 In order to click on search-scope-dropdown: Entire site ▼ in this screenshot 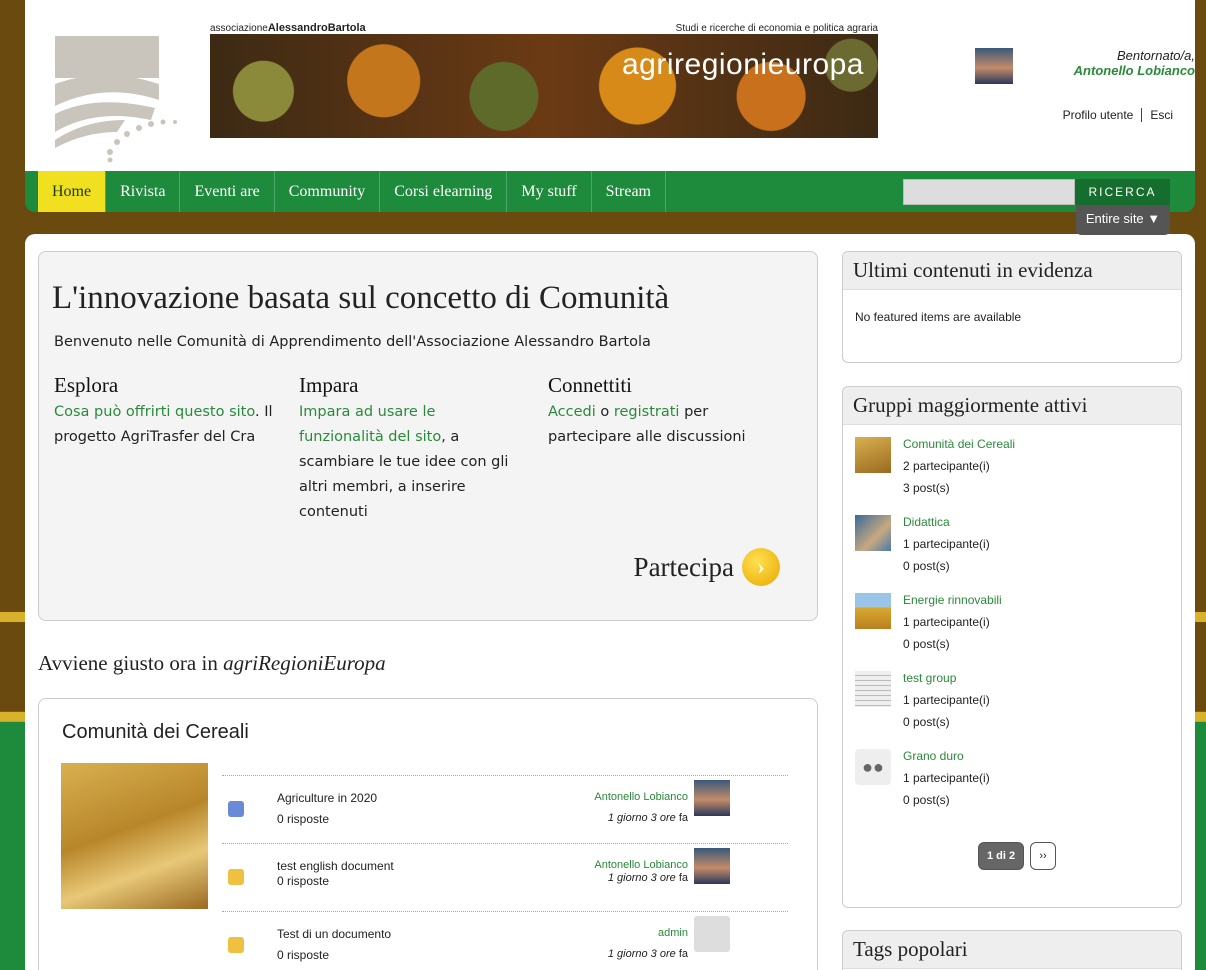, I will do `click(1123, 220)`.